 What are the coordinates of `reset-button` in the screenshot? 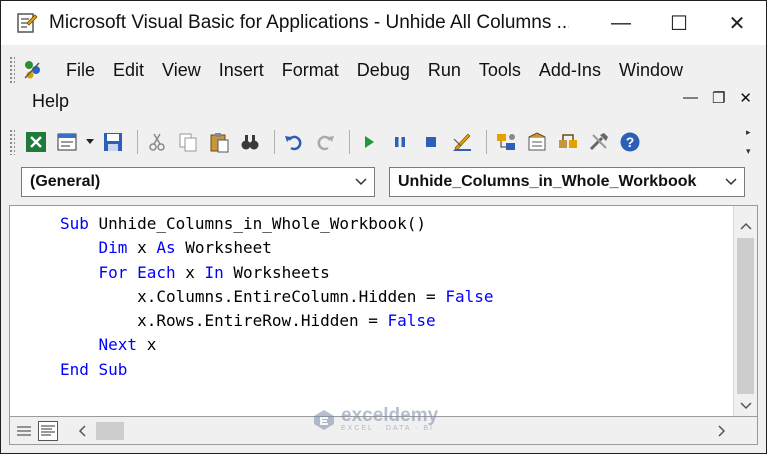 It's located at (431, 142).